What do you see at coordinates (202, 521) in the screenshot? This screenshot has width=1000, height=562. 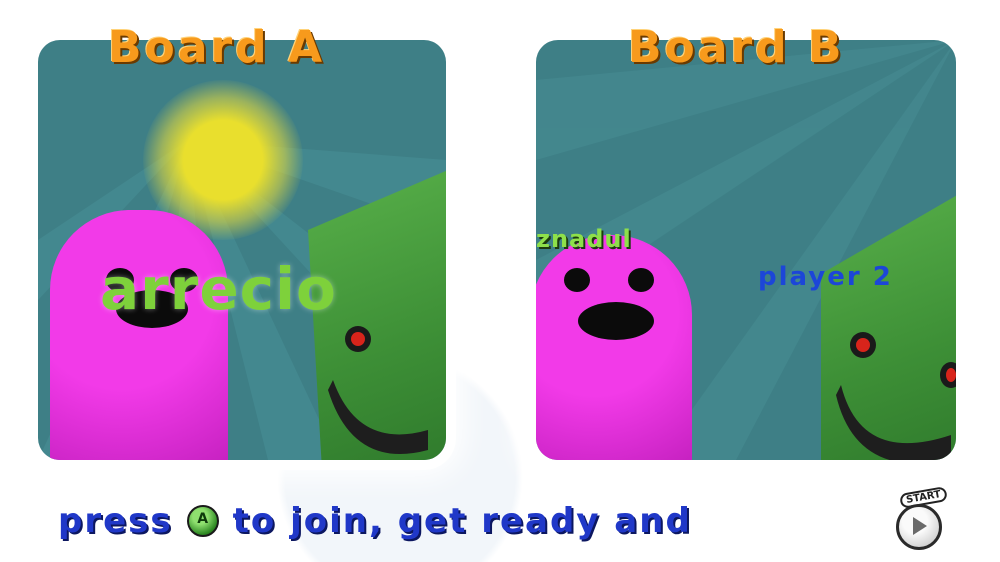 I see `a-button-icon` at bounding box center [202, 521].